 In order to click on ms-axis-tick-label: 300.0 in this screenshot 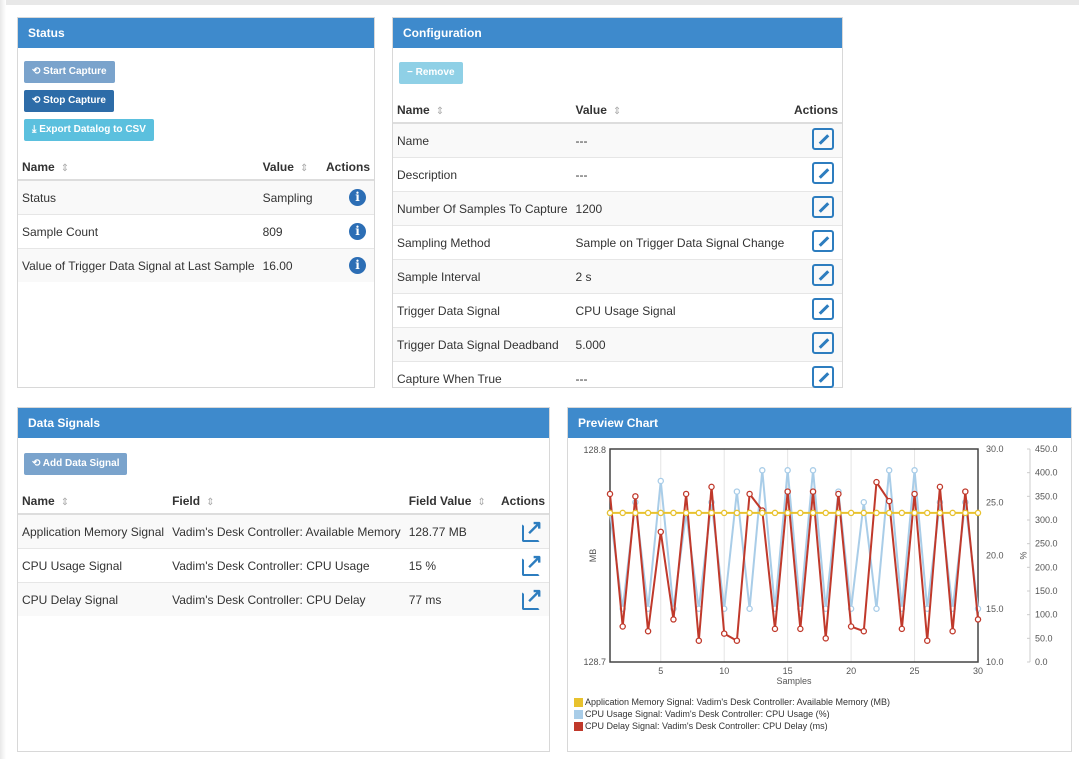, I will do `click(1046, 520)`.